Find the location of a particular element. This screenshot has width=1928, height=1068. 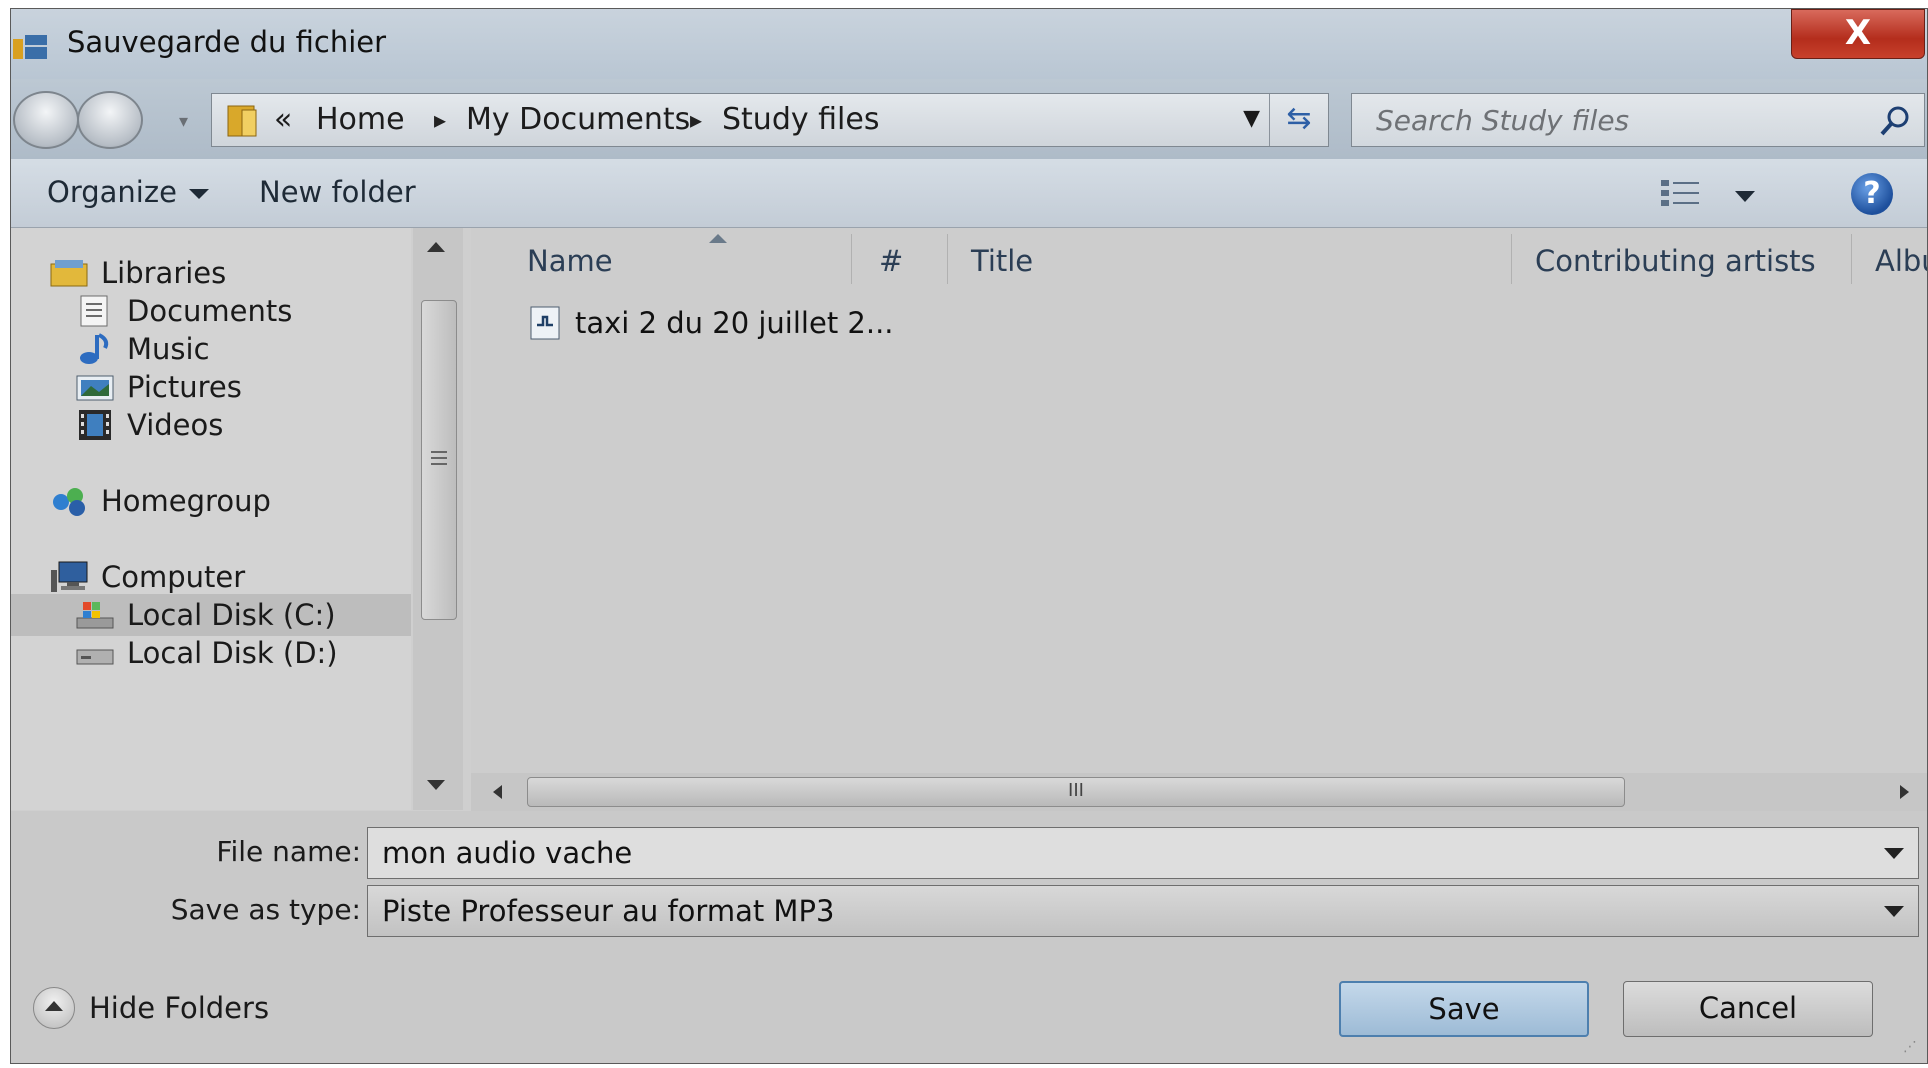

window-title: Sauvegarde du fichier is located at coordinates (227, 42).